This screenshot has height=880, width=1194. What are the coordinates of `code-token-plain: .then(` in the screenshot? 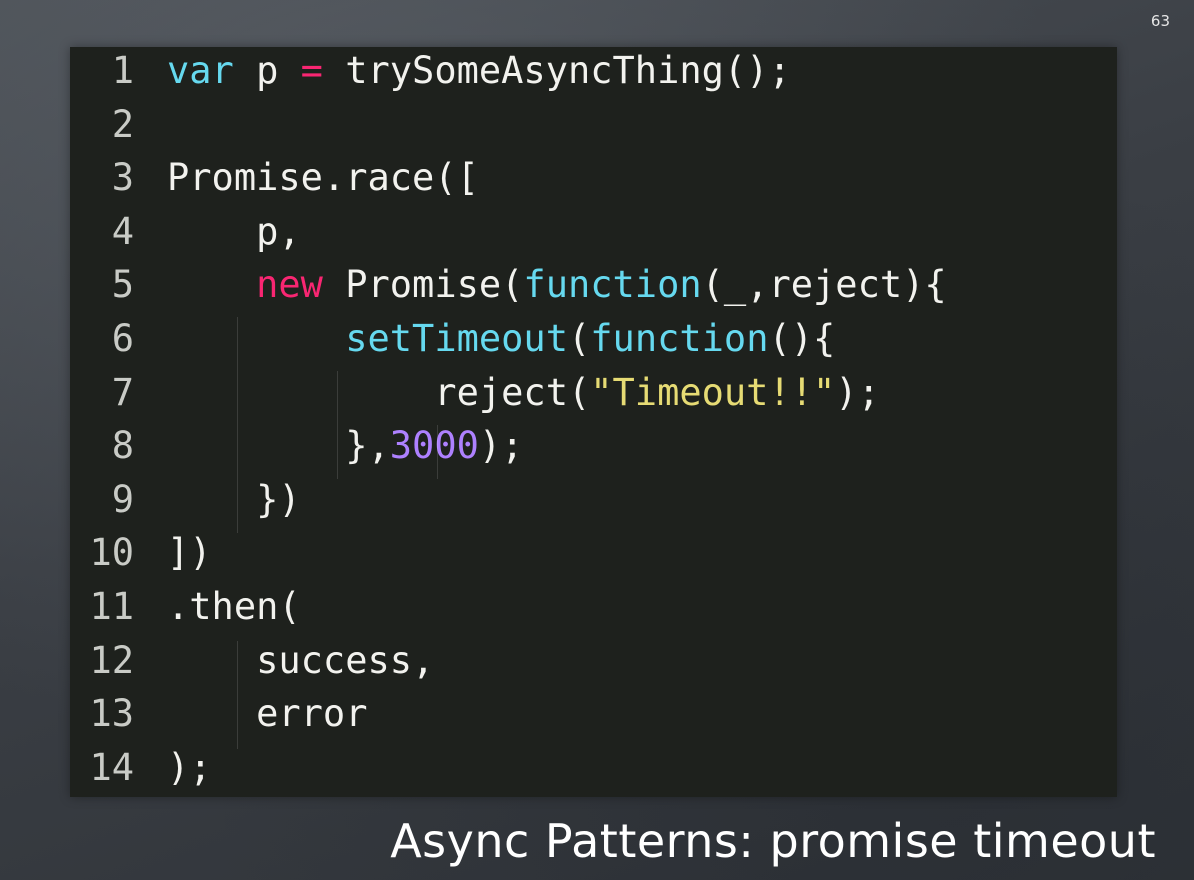 It's located at (234, 606).